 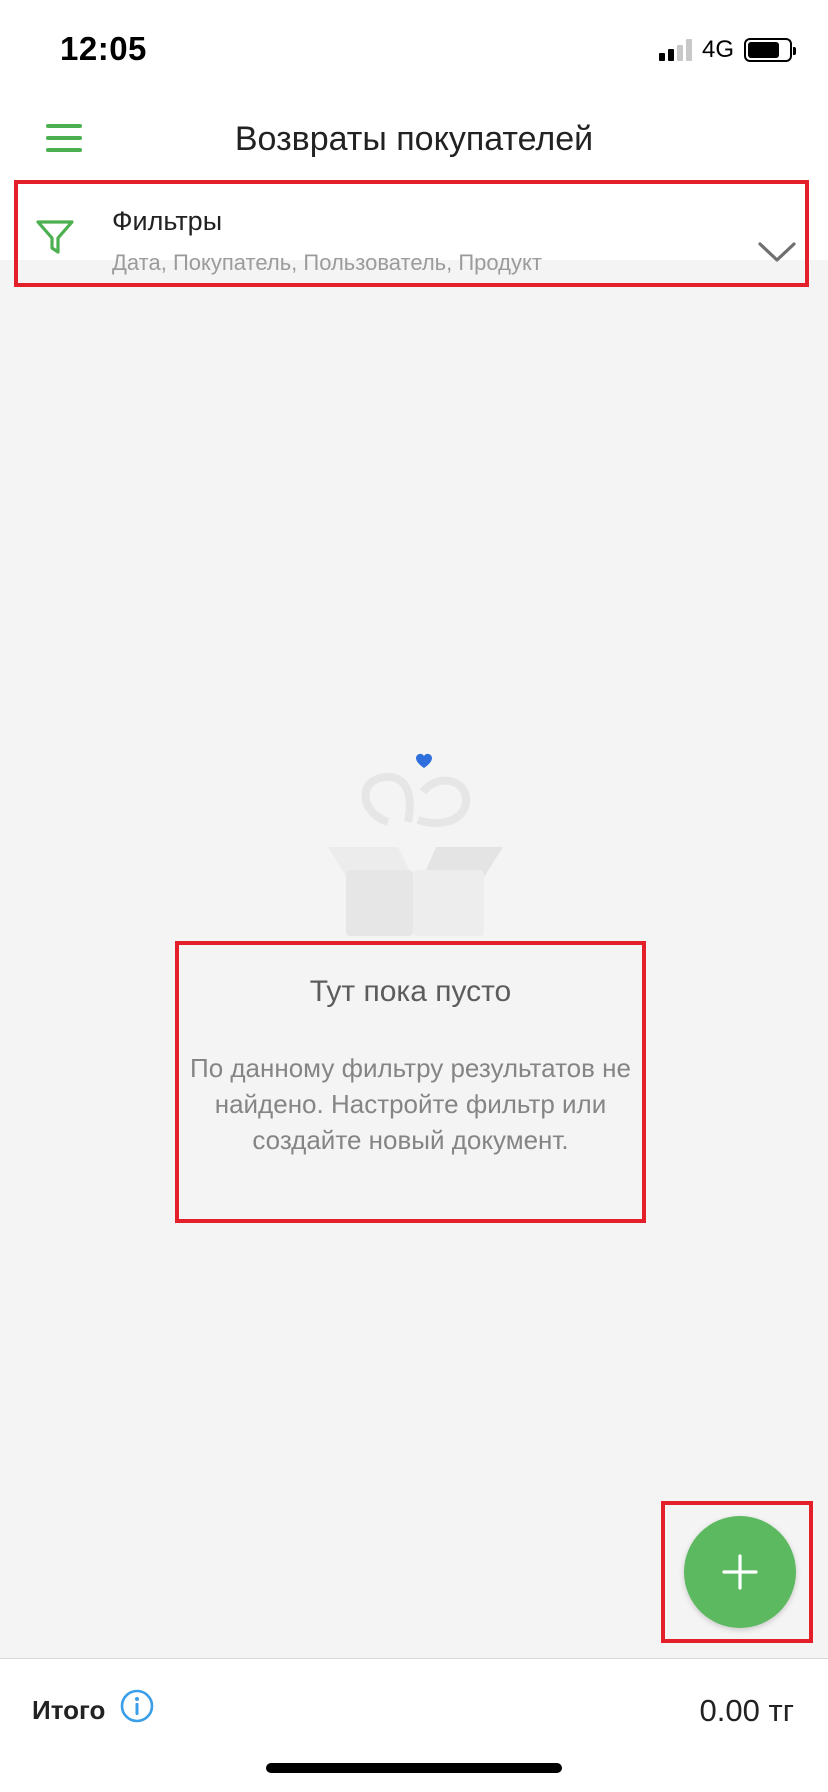 I want to click on plus-icon, so click(x=740, y=1572).